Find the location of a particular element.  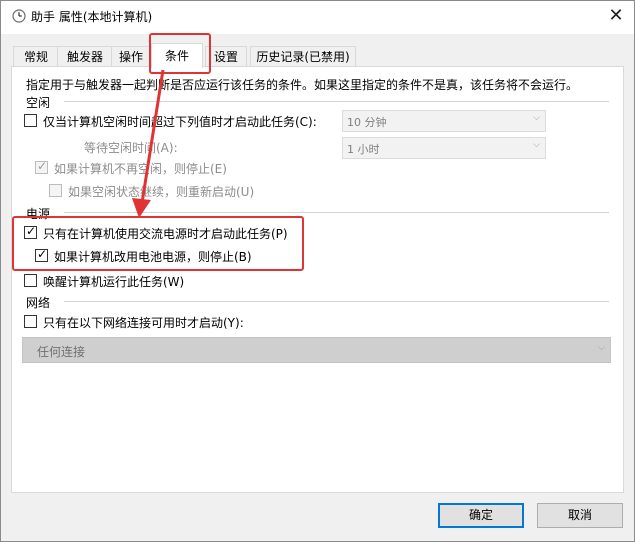

clock-icon is located at coordinates (19, 16).